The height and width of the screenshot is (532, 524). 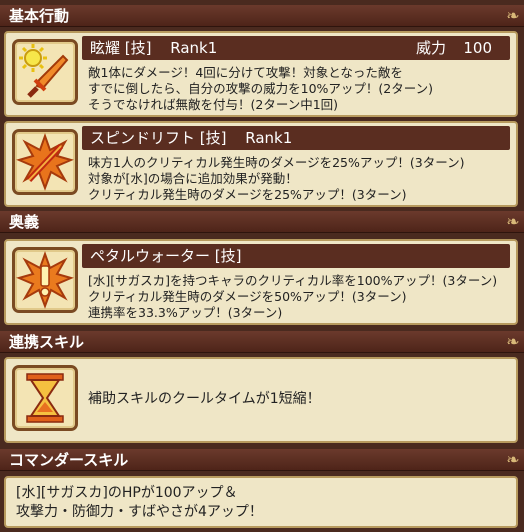 I want to click on section-title: 奥義, so click(x=24, y=222).